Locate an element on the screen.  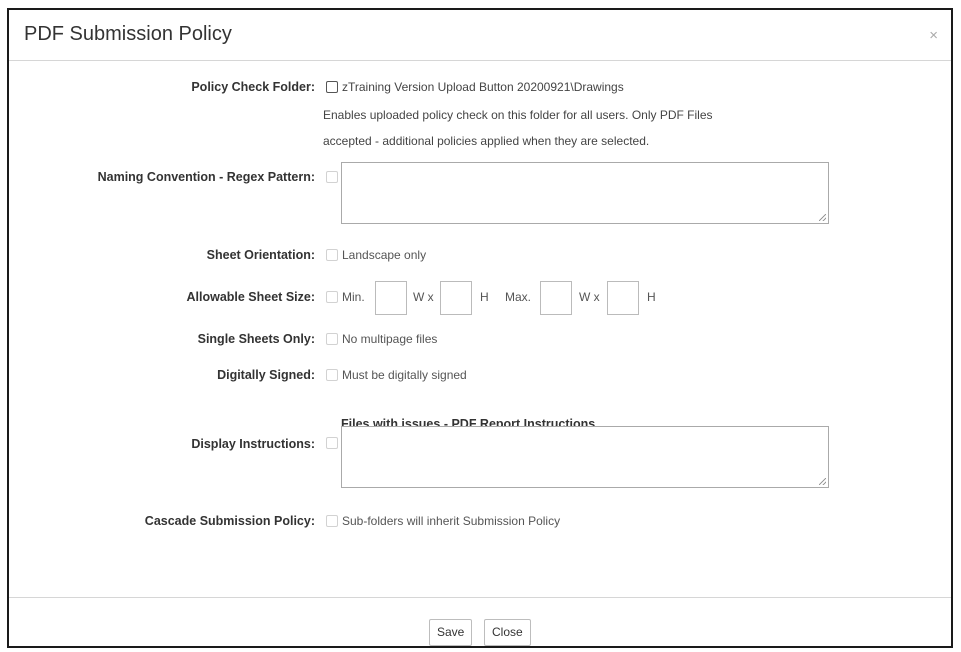
sheet-orientation-checkbox is located at coordinates (332, 255).